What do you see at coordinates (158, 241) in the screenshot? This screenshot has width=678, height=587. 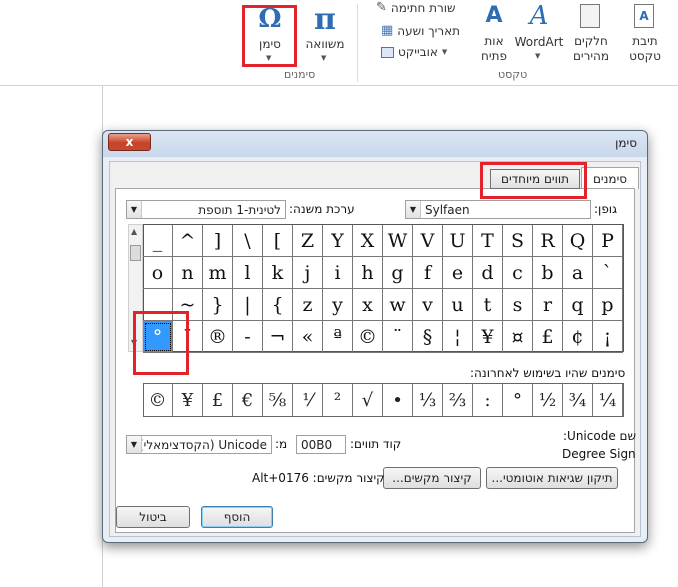 I see `symbol-cell: _` at bounding box center [158, 241].